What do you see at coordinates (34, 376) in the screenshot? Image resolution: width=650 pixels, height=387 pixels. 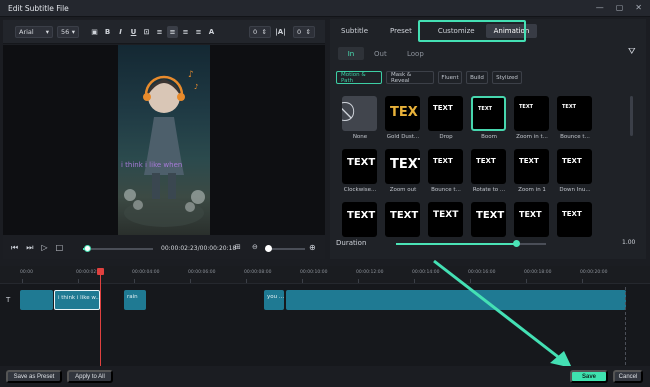 I see `save-as-preset-button: Save as Preset` at bounding box center [34, 376].